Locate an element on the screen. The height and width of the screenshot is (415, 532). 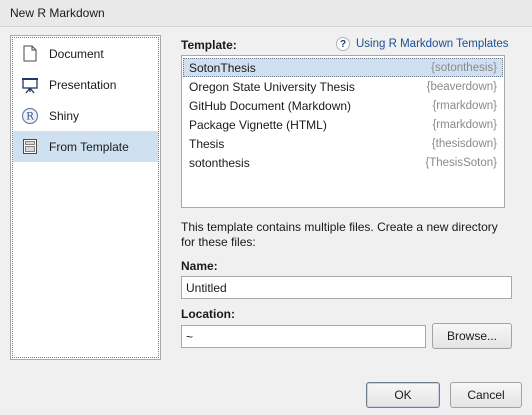
sidebar-item-shiny: R Shiny is located at coordinates (85, 115).